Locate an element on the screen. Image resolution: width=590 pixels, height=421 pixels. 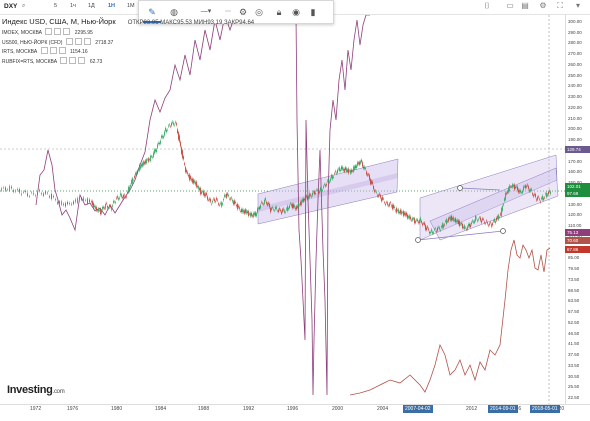
gear-icon: ⚙ is located at coordinates (543, 7).